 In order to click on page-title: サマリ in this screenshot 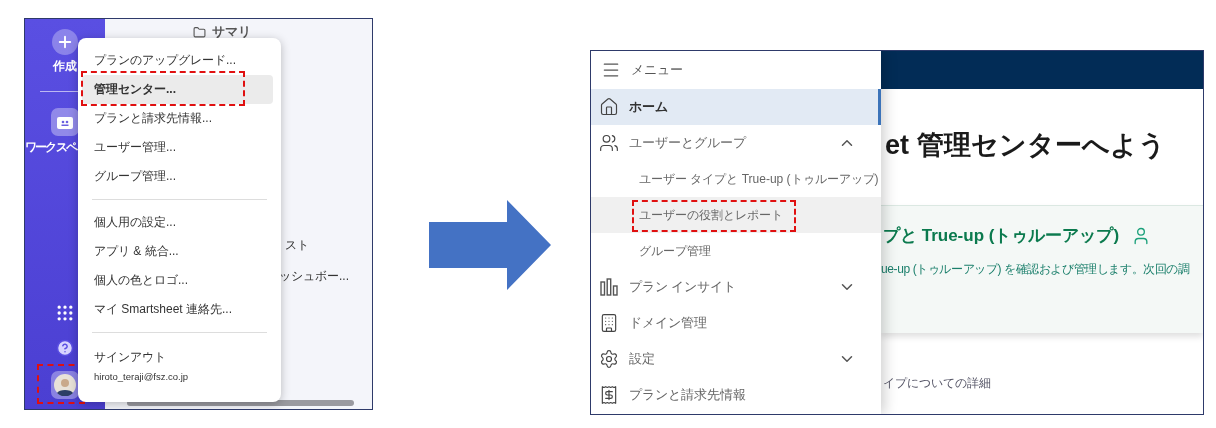, I will do `click(282, 32)`.